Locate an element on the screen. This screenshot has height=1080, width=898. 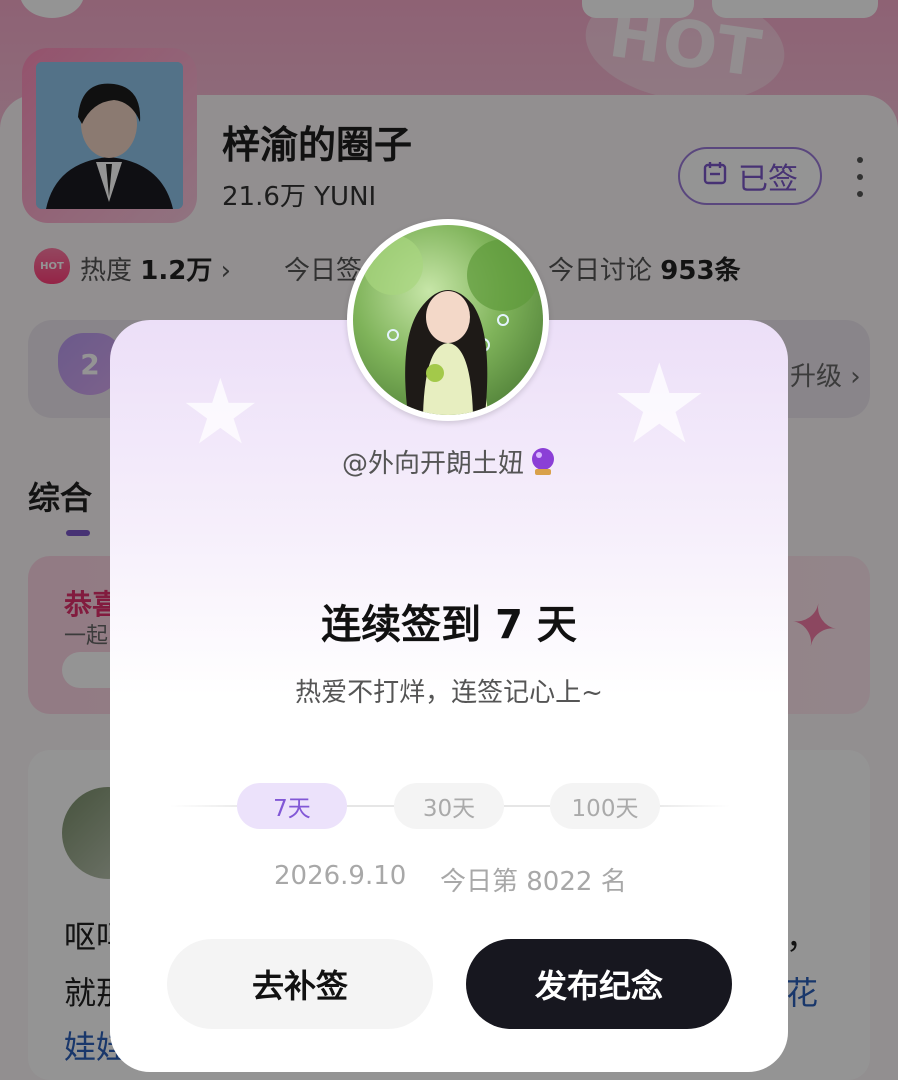
makeup-sign-button: 去补签 is located at coordinates (300, 984).